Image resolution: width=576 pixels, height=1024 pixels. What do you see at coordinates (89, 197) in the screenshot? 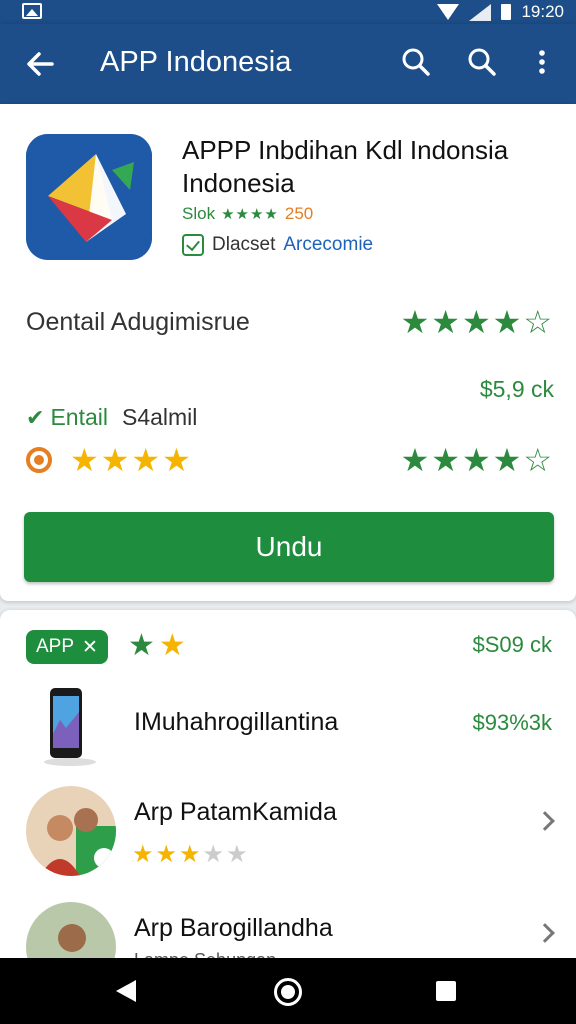
I see `app-logo-icon` at bounding box center [89, 197].